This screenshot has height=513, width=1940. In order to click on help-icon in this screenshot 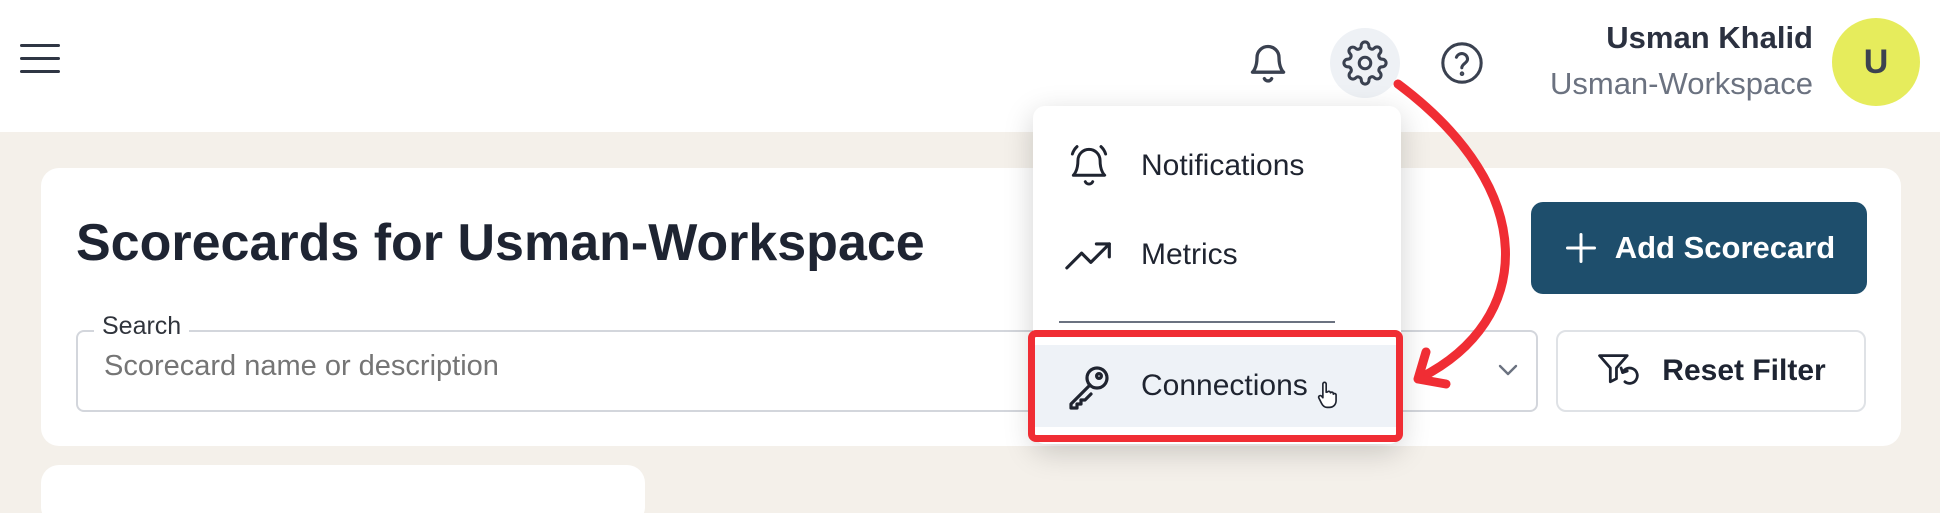, I will do `click(1462, 63)`.